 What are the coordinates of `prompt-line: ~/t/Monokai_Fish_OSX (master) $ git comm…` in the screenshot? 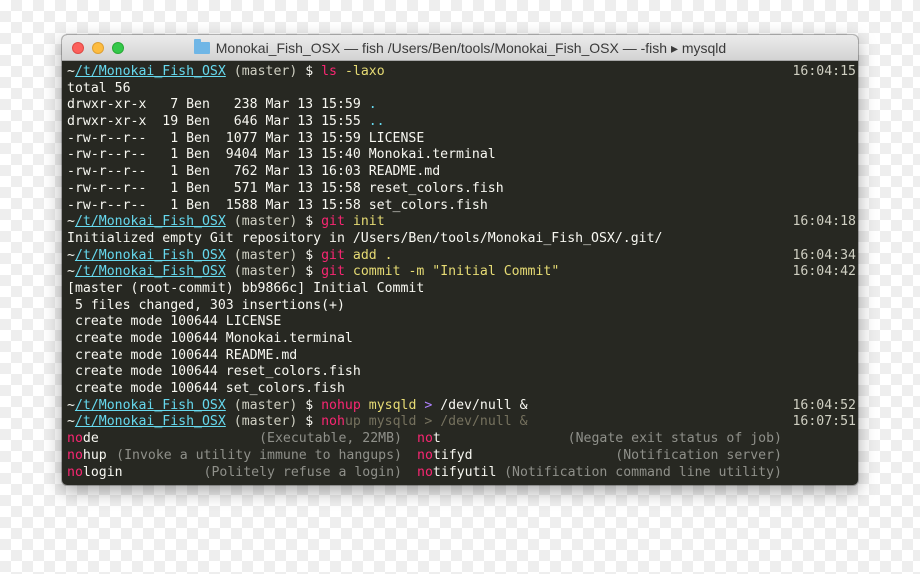 It's located at (460, 272).